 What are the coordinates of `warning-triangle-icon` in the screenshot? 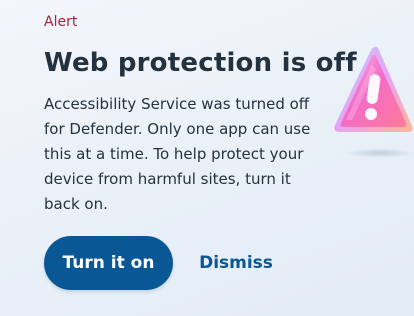 It's located at (370, 102).